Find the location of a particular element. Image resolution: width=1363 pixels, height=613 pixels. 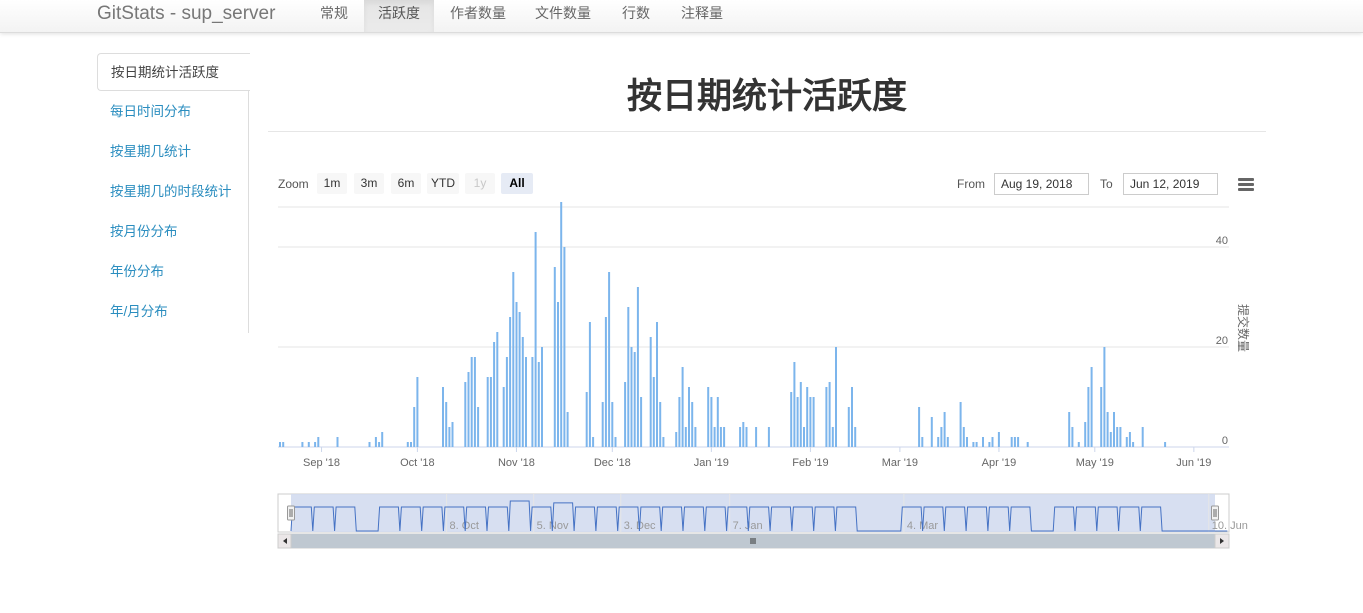

y-axis-label: 提交数量 is located at coordinates (1243, 328).